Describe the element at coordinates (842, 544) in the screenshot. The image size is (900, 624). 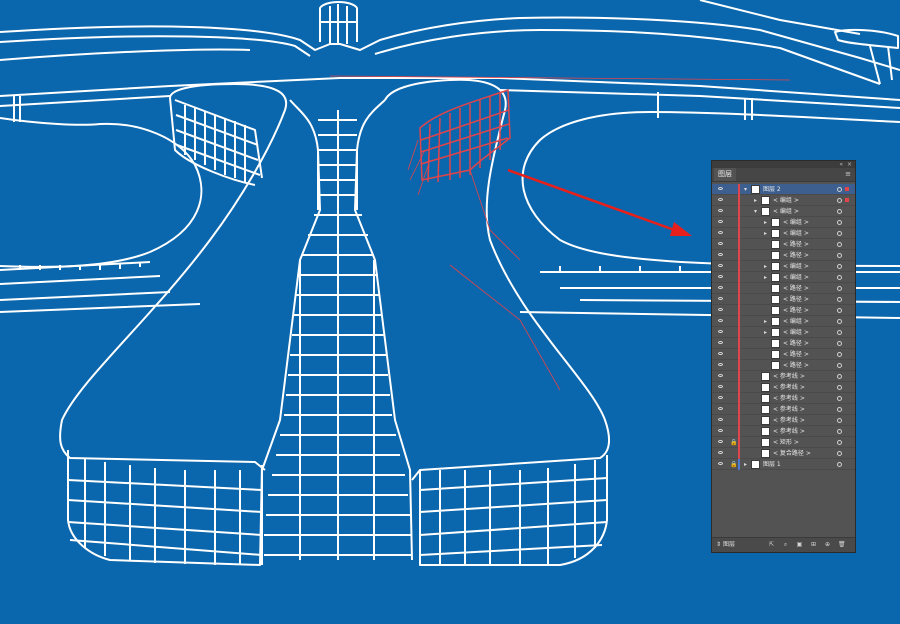
I see `delete-icon: 🗑` at that location.